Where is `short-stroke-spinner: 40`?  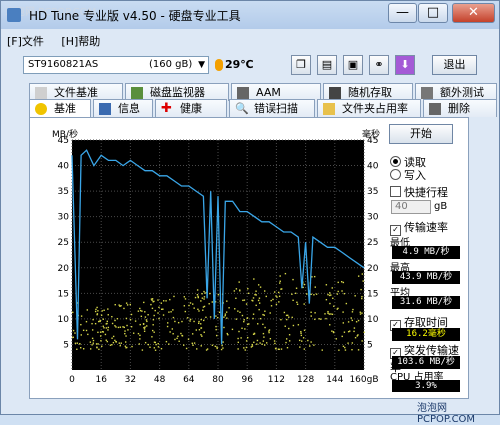 short-stroke-spinner: 40 is located at coordinates (411, 207).